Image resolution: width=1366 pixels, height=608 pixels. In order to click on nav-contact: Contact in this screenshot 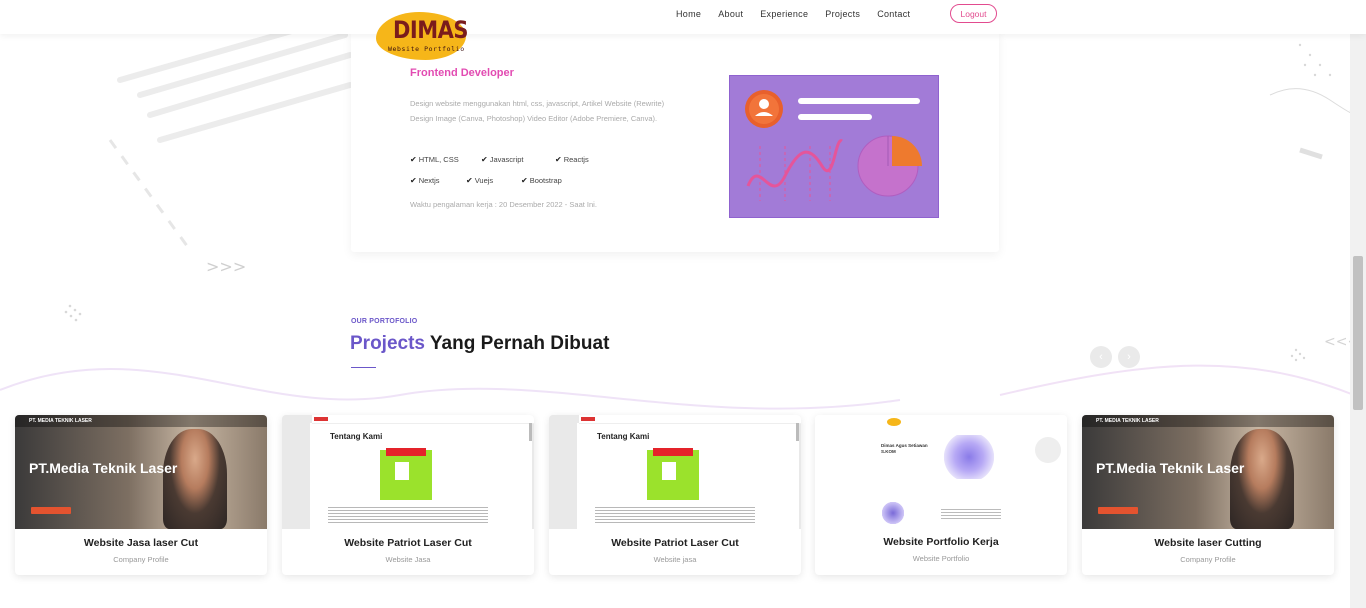, I will do `click(893, 14)`.